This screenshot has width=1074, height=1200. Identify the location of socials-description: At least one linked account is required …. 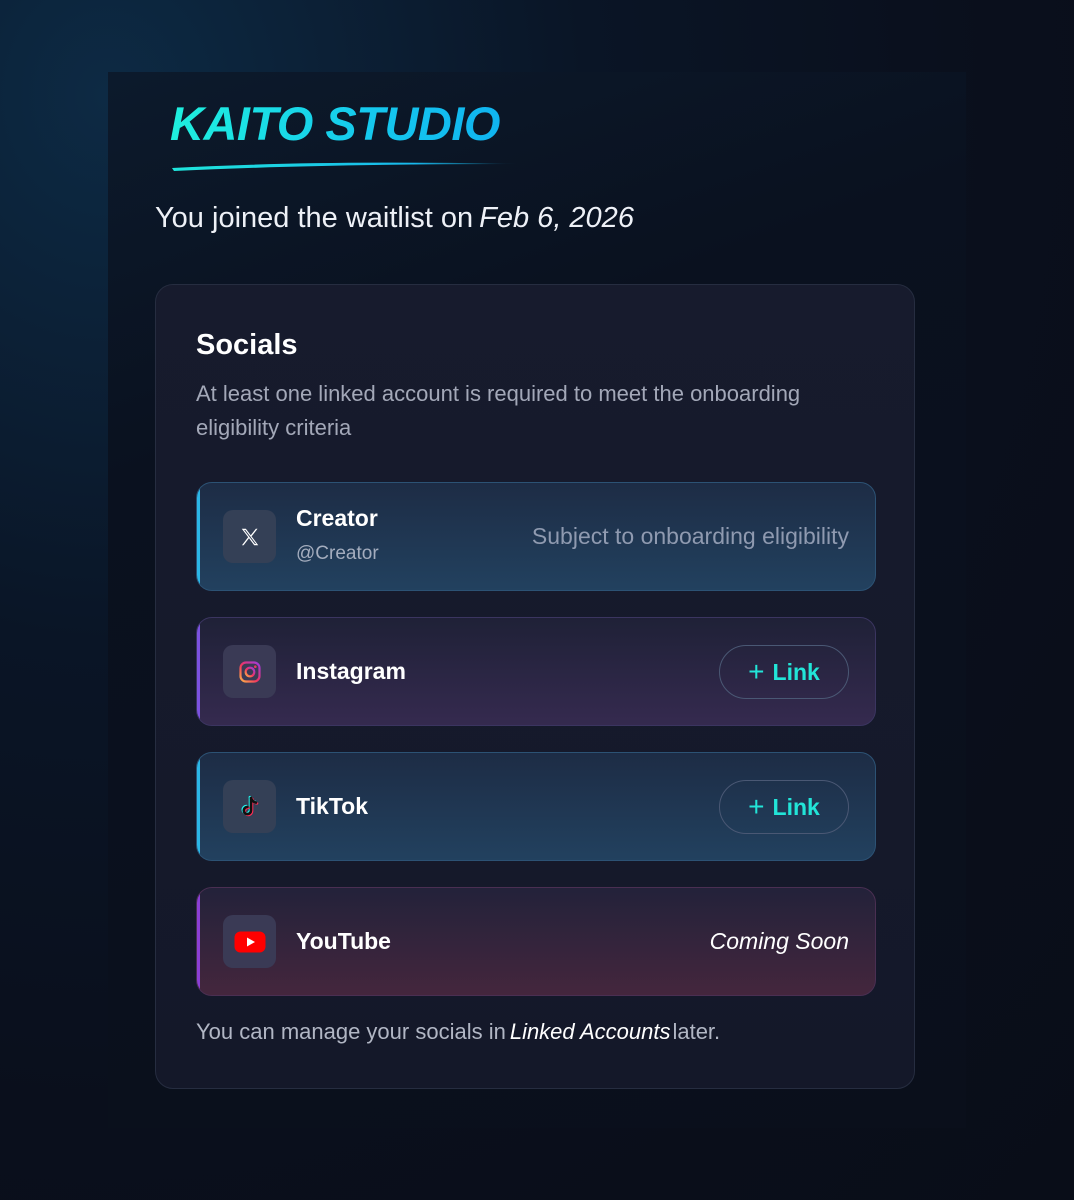
(498, 410).